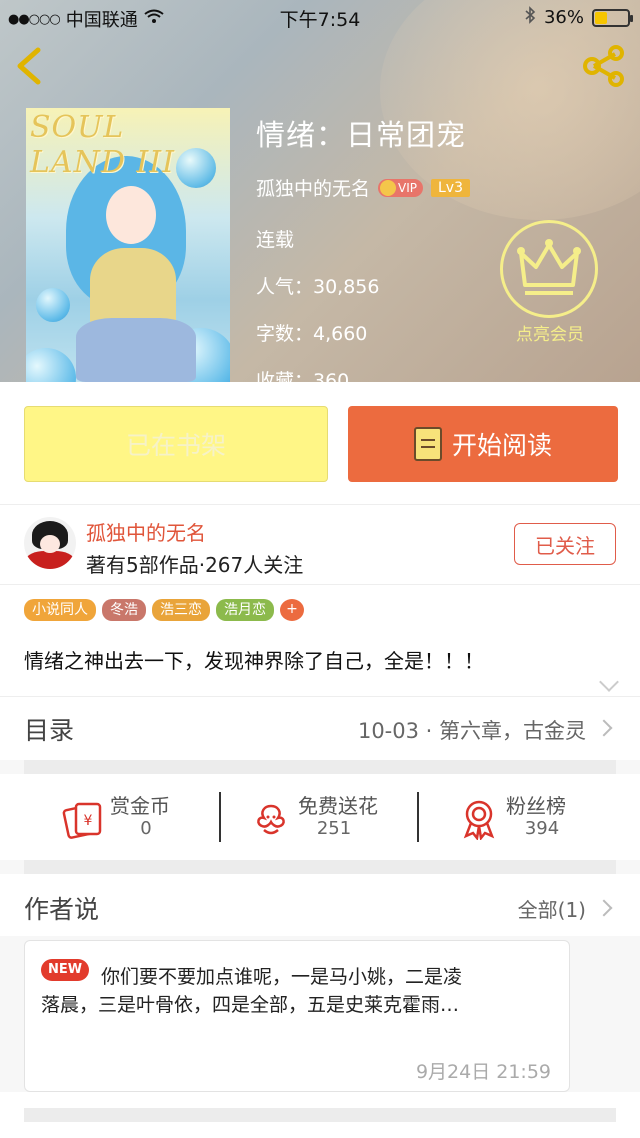 The width and height of the screenshot is (640, 1138). What do you see at coordinates (275, 240) in the screenshot?
I see `serial-status: 连载` at bounding box center [275, 240].